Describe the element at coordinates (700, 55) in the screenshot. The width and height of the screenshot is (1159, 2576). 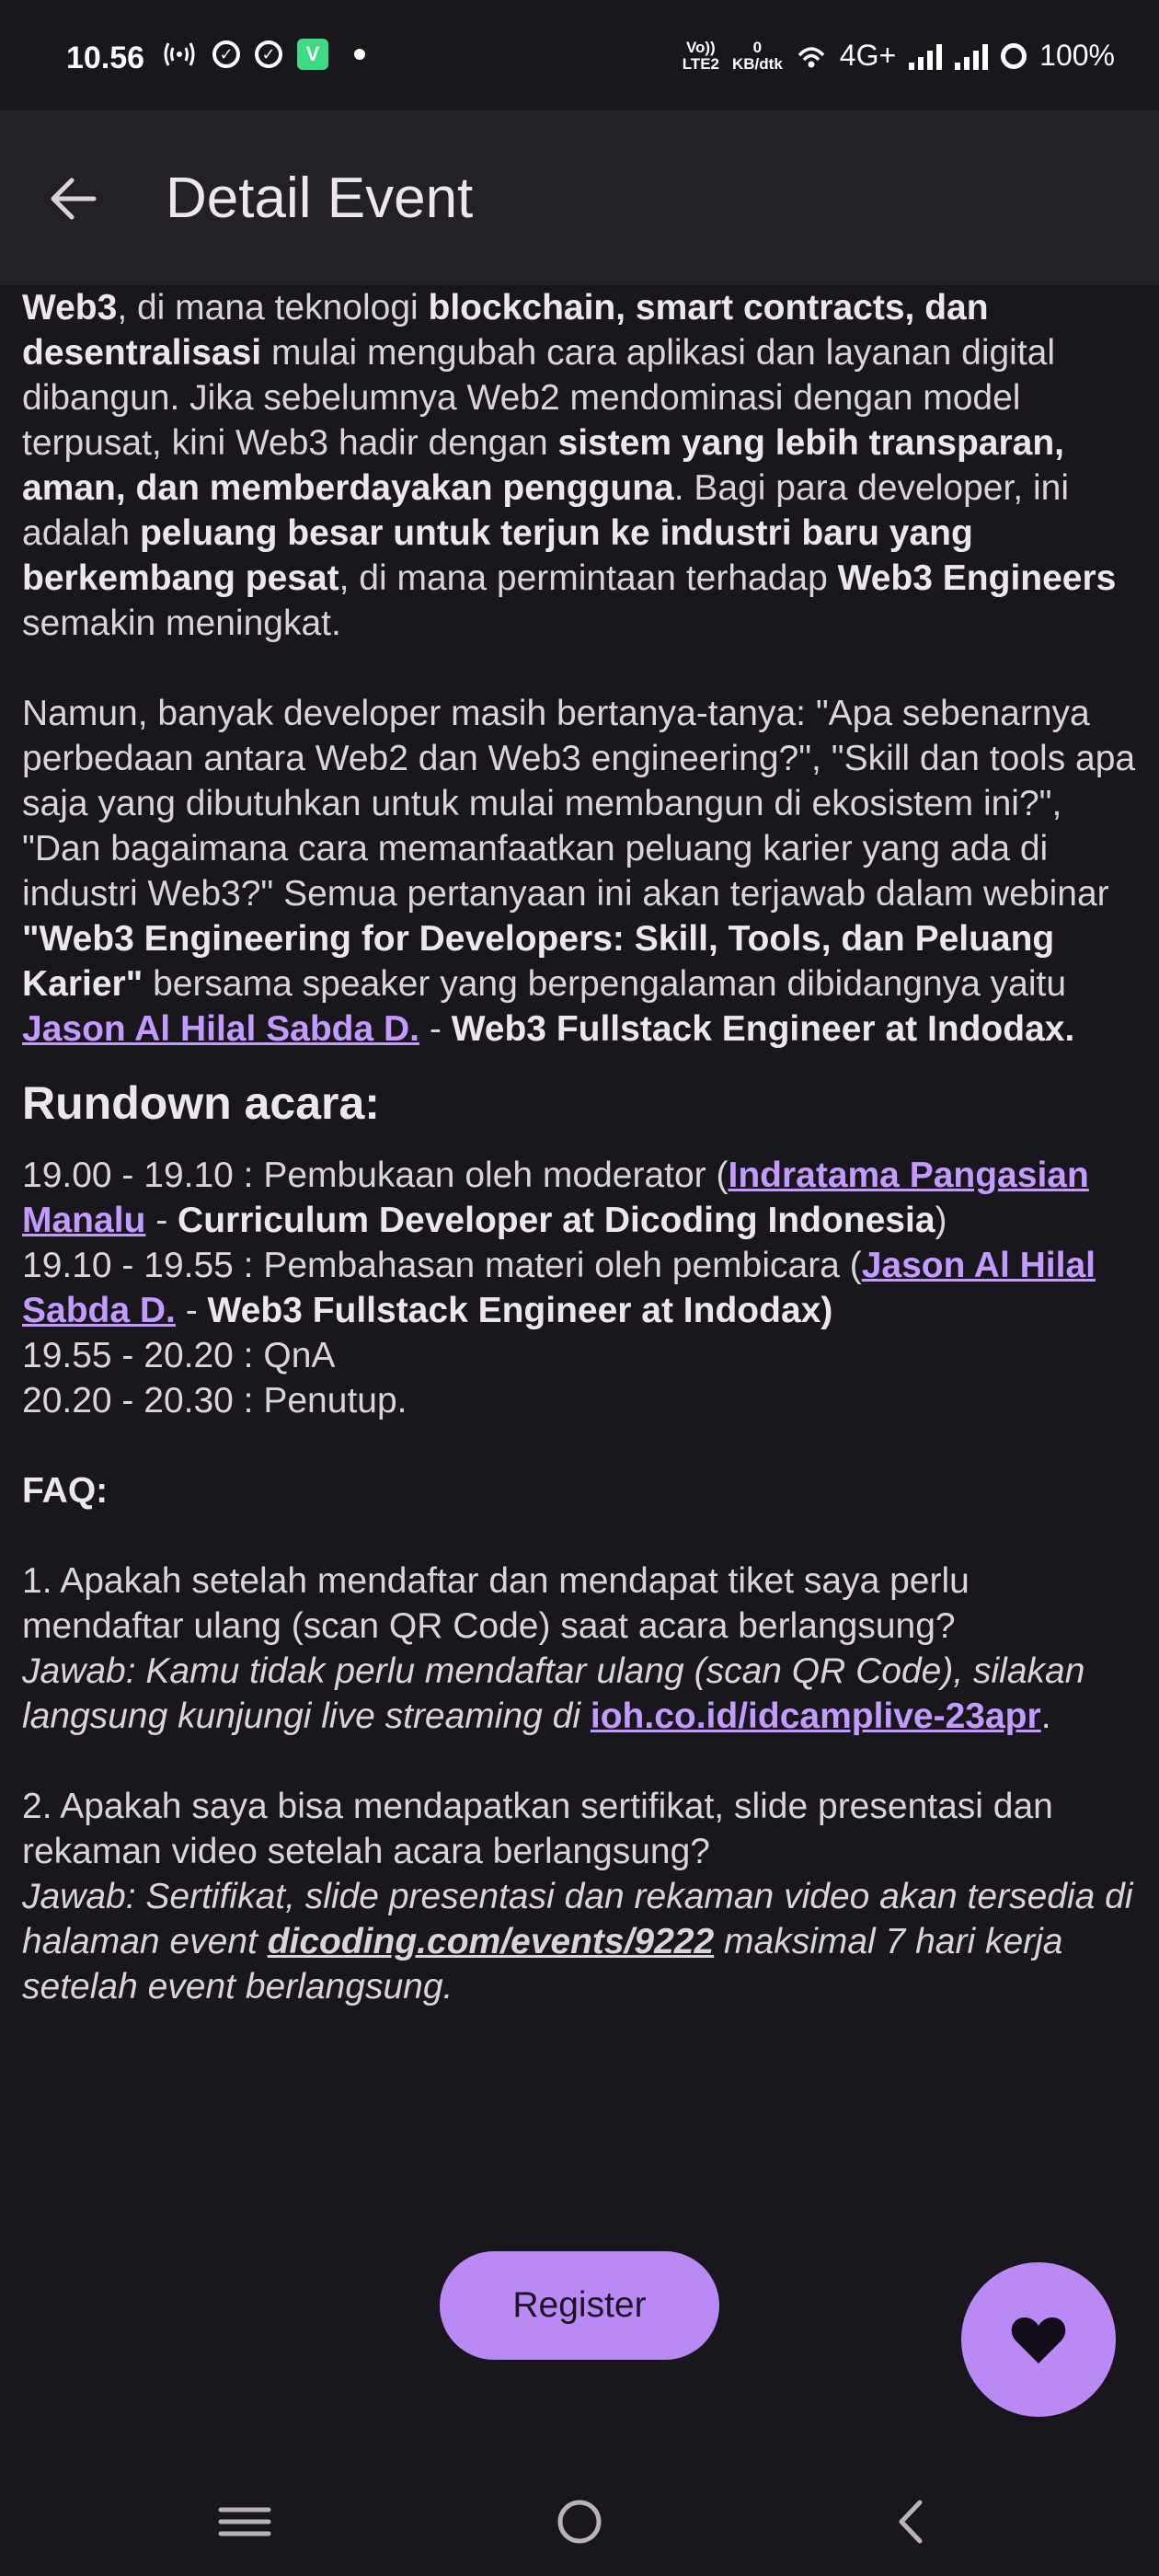
I see `volte-indicator: Vo)) LTE2` at that location.